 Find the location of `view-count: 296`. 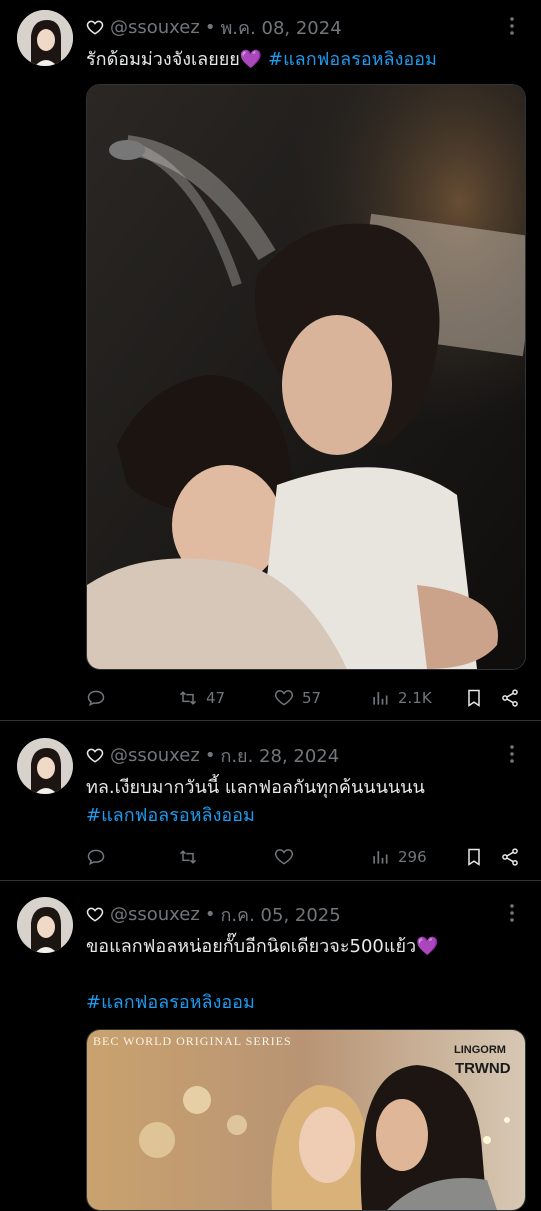

view-count: 296 is located at coordinates (412, 857).